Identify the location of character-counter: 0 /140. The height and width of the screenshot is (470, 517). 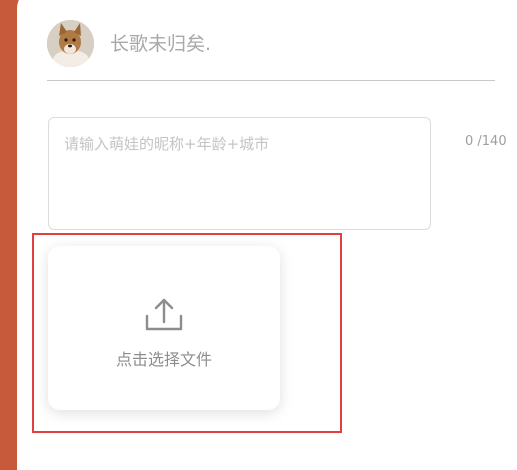
(486, 141).